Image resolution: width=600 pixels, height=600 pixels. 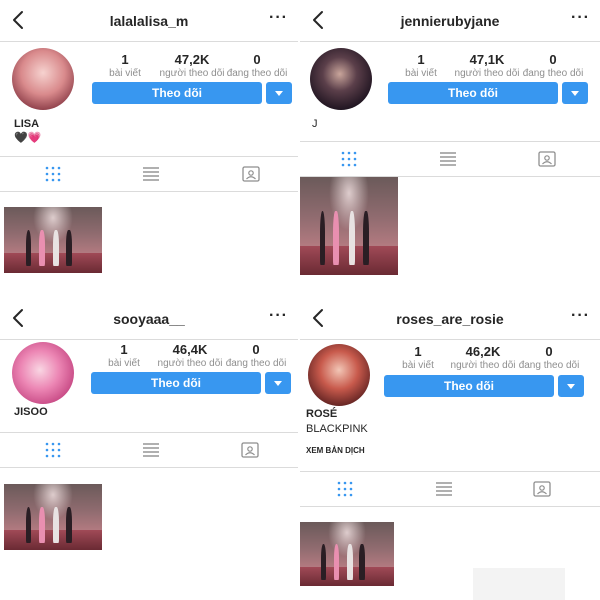 I want to click on followers-stat: 47,1K người theo dõi, so click(x=487, y=66).